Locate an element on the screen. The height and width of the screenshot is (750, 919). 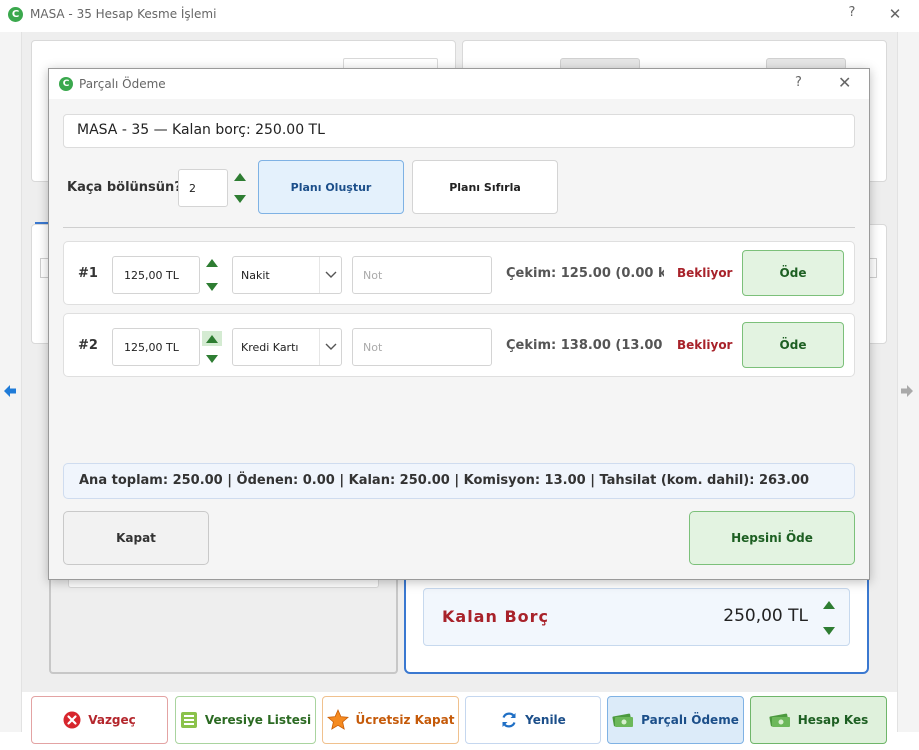
payment-withdrawal-info: Çekim: 138.00 (13.00 ko is located at coordinates (585, 345).